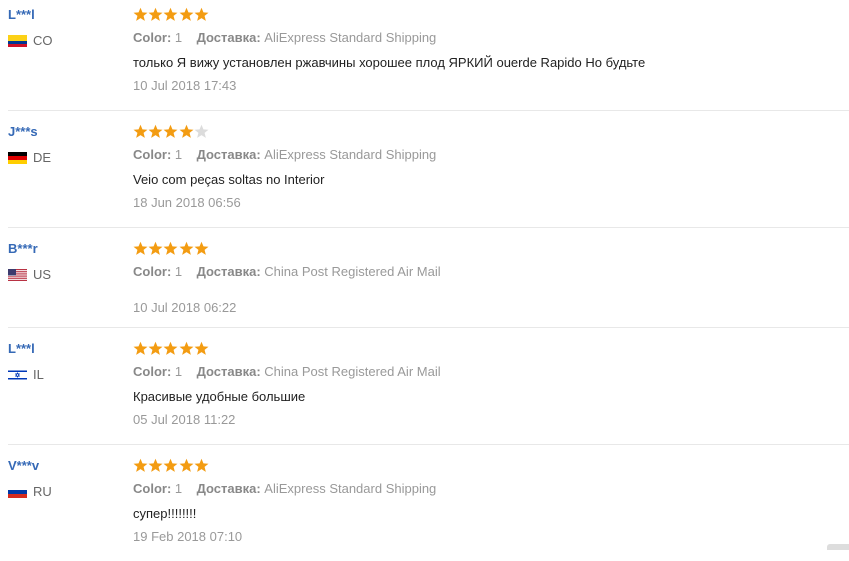 This screenshot has width=849, height=561. I want to click on review-text: супер!!!!!!!!, so click(165, 513).